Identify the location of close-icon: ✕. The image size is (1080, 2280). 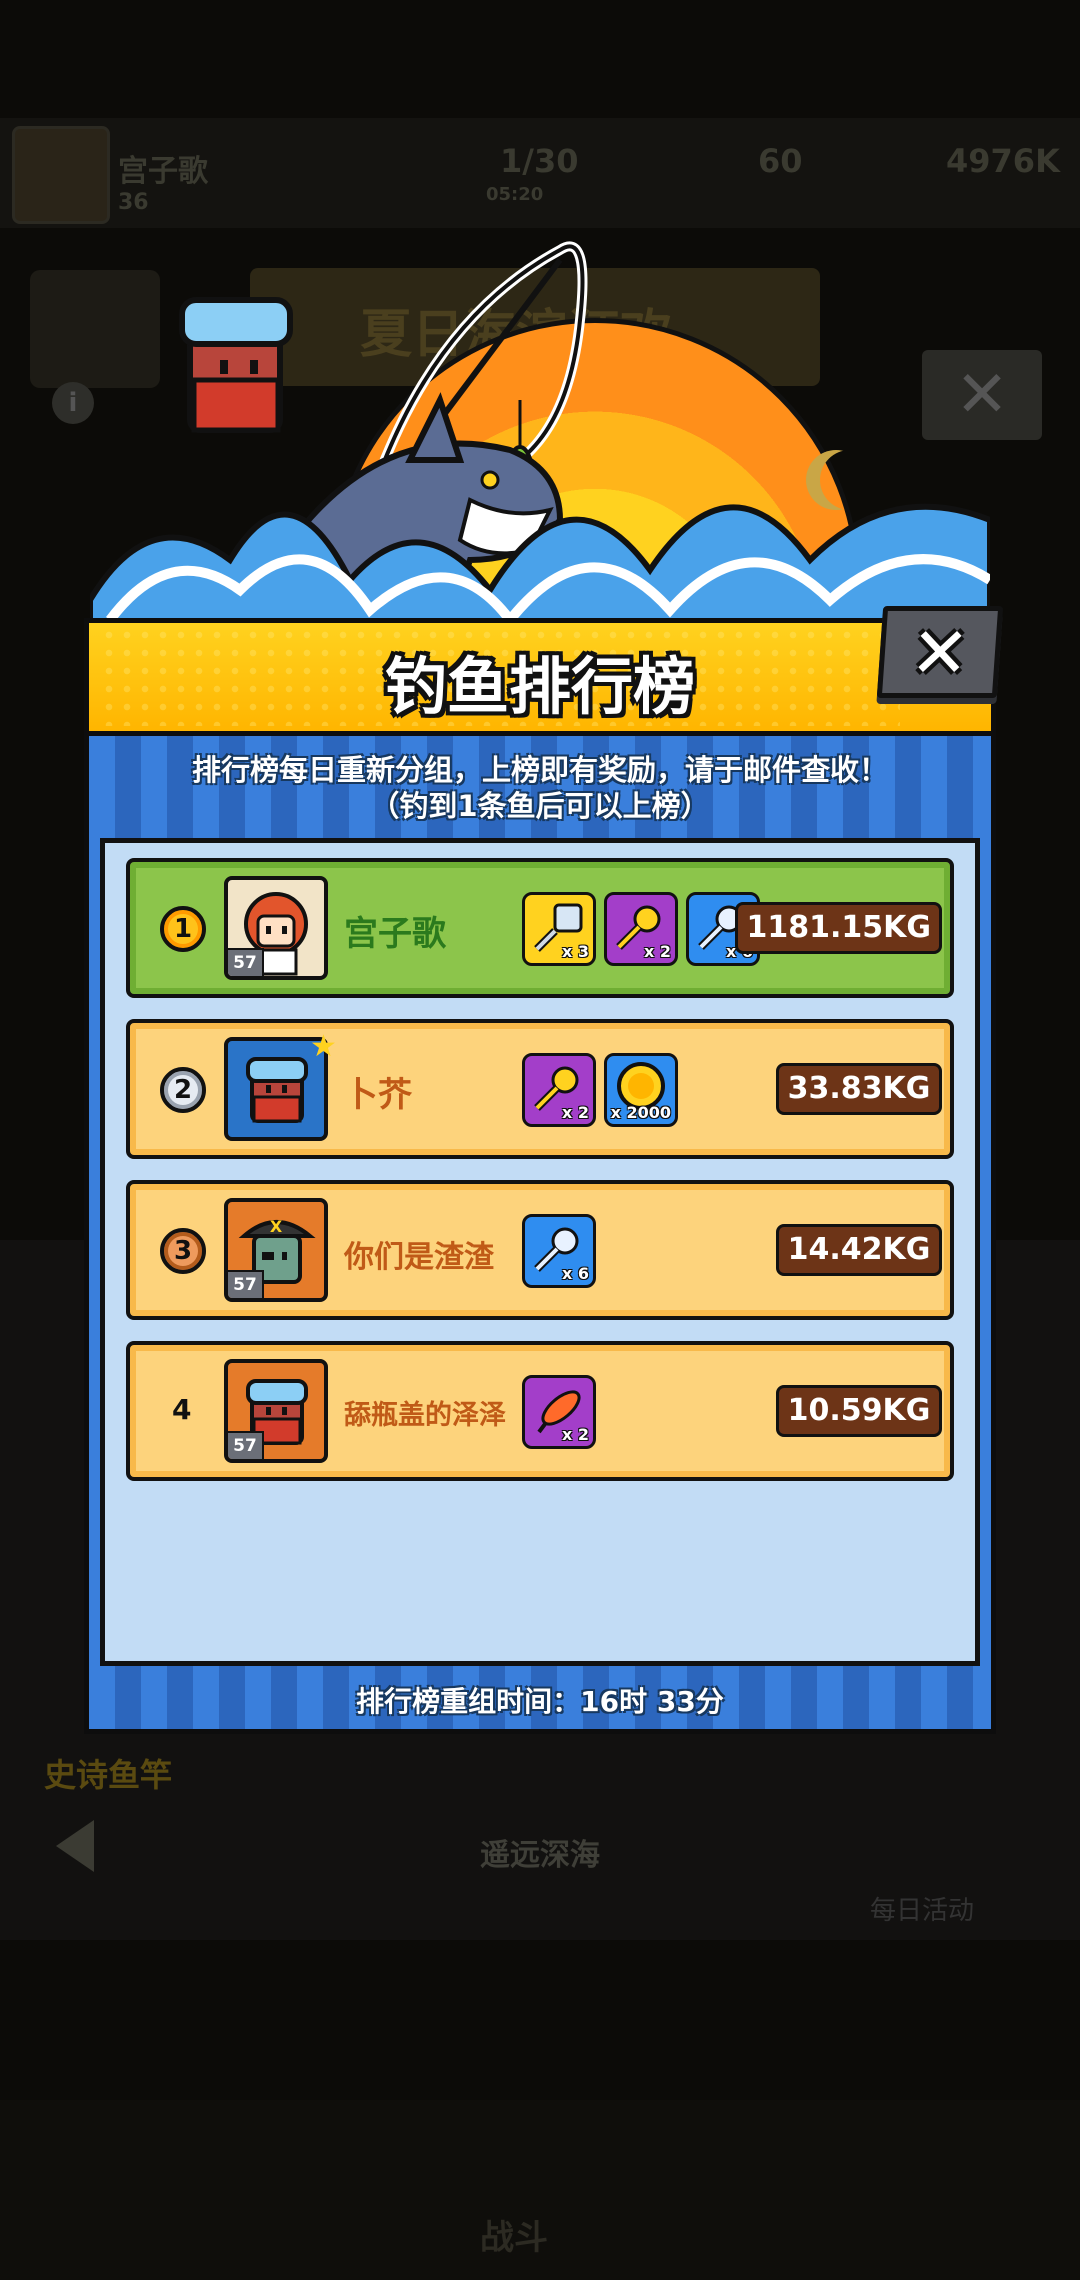
(940, 653).